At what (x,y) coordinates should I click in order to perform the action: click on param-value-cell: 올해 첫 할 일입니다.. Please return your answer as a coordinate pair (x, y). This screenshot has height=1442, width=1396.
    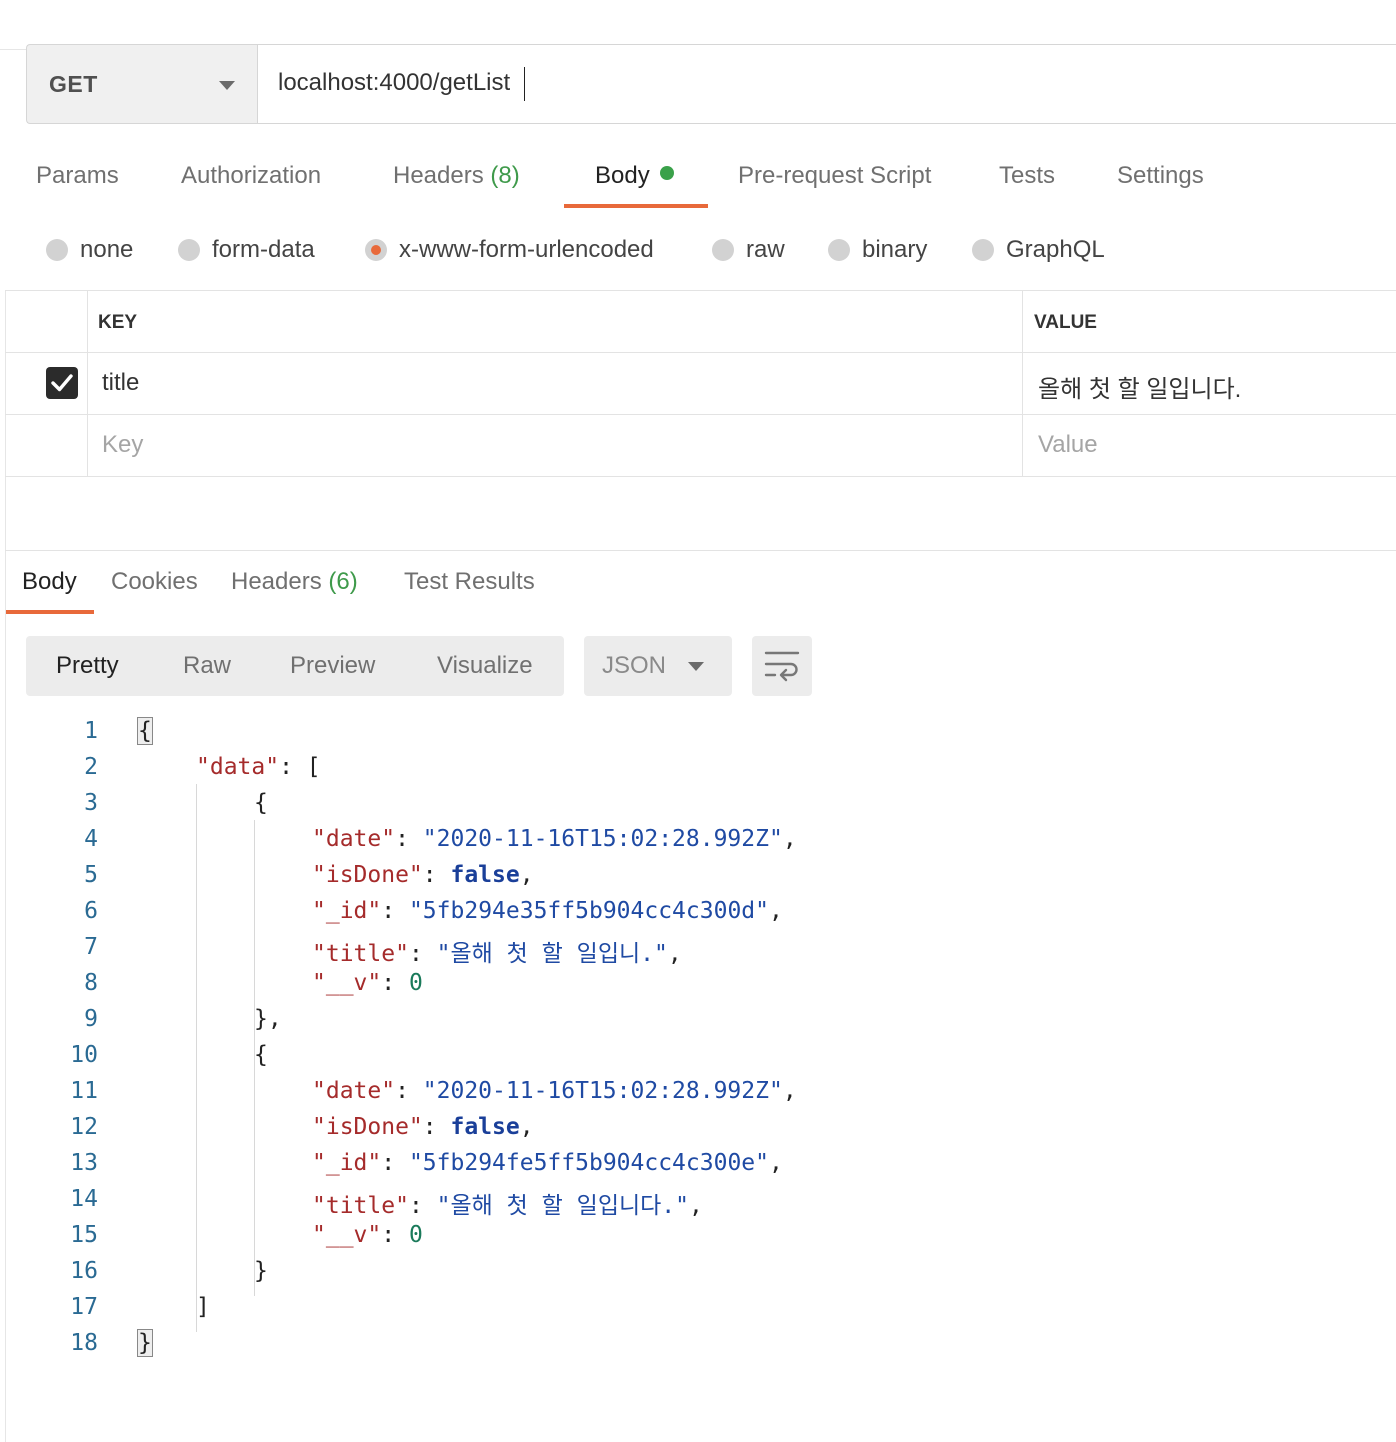
    Looking at the image, I should click on (1139, 386).